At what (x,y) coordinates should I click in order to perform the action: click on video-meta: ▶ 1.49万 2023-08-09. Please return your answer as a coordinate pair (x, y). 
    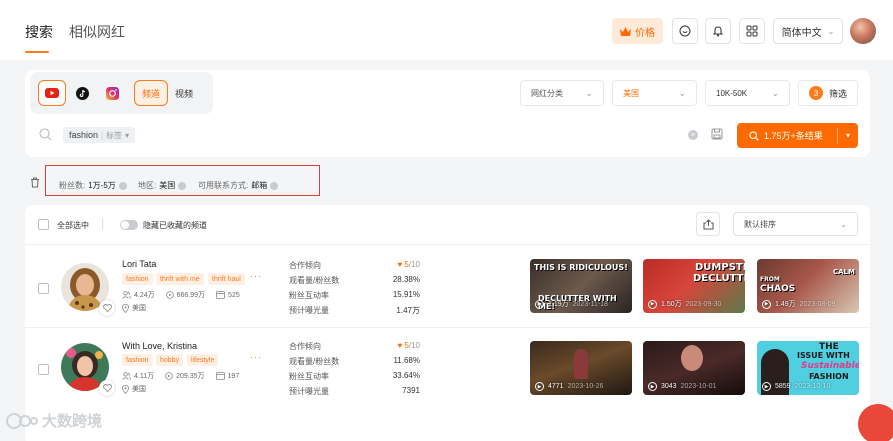
    Looking at the image, I should click on (798, 304).